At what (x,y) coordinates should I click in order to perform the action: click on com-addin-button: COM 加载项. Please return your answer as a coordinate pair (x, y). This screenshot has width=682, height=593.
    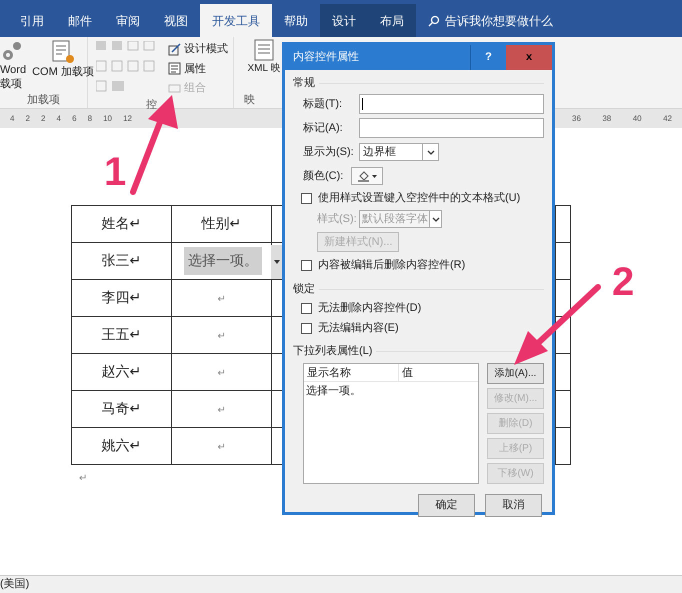
    Looking at the image, I should click on (63, 72).